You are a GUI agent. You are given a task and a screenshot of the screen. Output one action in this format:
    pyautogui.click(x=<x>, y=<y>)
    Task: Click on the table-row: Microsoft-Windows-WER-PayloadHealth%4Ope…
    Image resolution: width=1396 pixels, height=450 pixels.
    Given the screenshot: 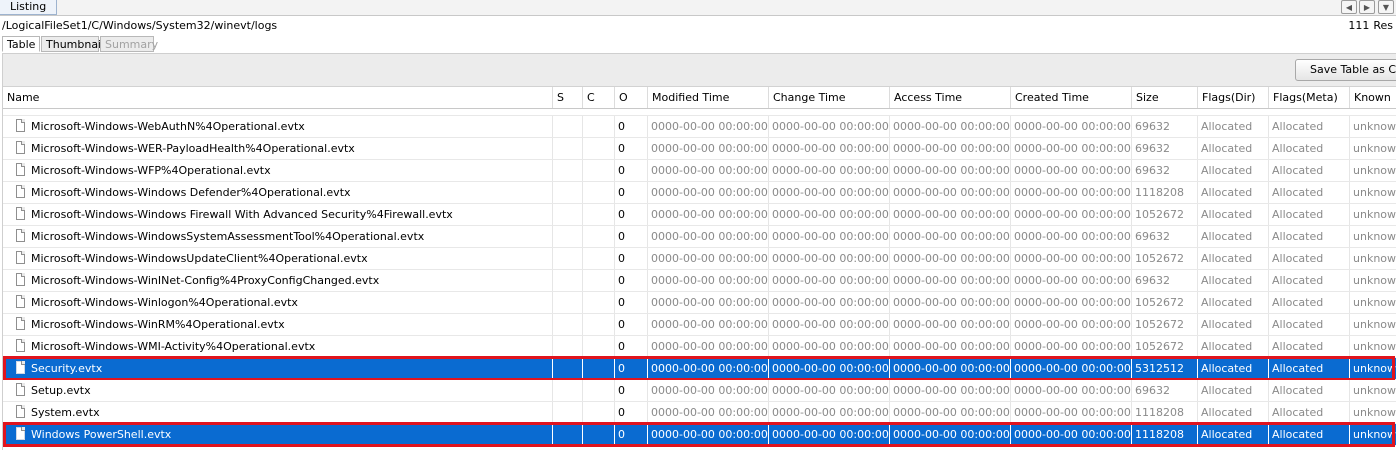 What is the action you would take?
    pyautogui.click(x=699, y=149)
    